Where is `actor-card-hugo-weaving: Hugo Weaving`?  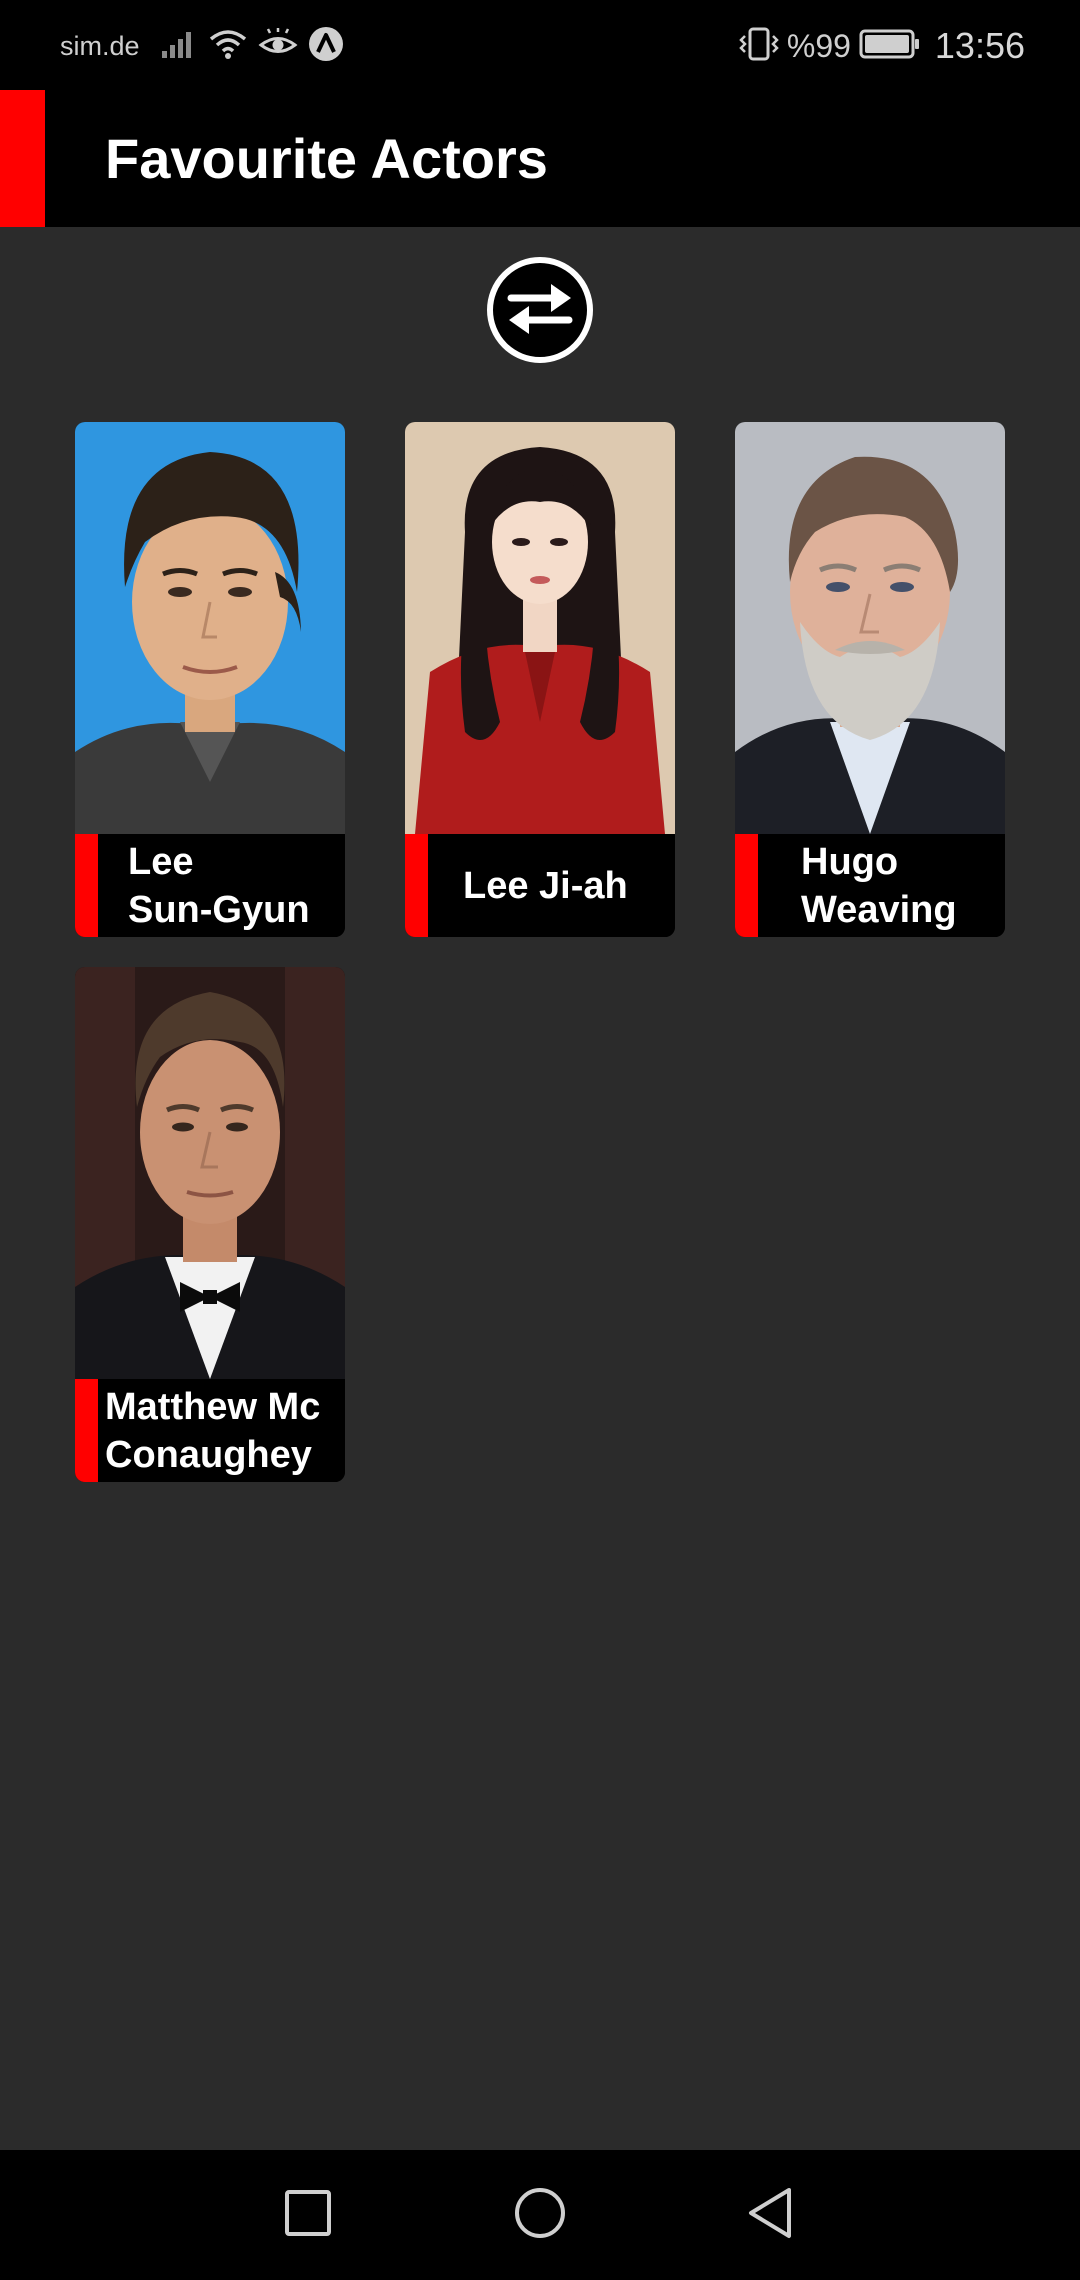 actor-card-hugo-weaving: Hugo Weaving is located at coordinates (870, 679).